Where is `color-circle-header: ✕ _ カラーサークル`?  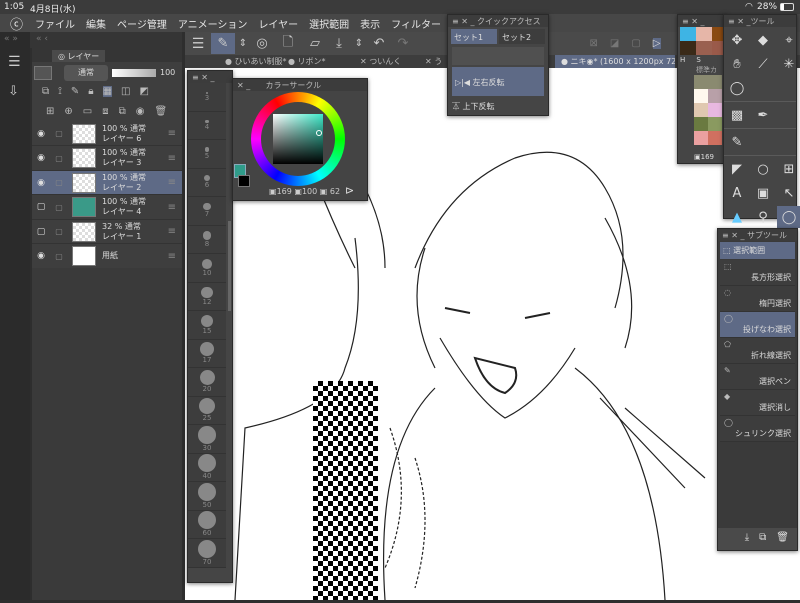
color-circle-header: ✕ _ カラーサークル is located at coordinates (300, 85).